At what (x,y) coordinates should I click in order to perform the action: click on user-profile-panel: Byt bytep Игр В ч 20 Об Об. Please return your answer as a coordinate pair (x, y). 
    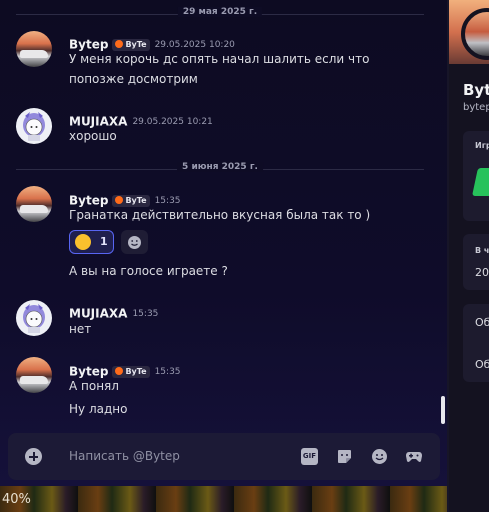
    Looking at the image, I should click on (469, 256).